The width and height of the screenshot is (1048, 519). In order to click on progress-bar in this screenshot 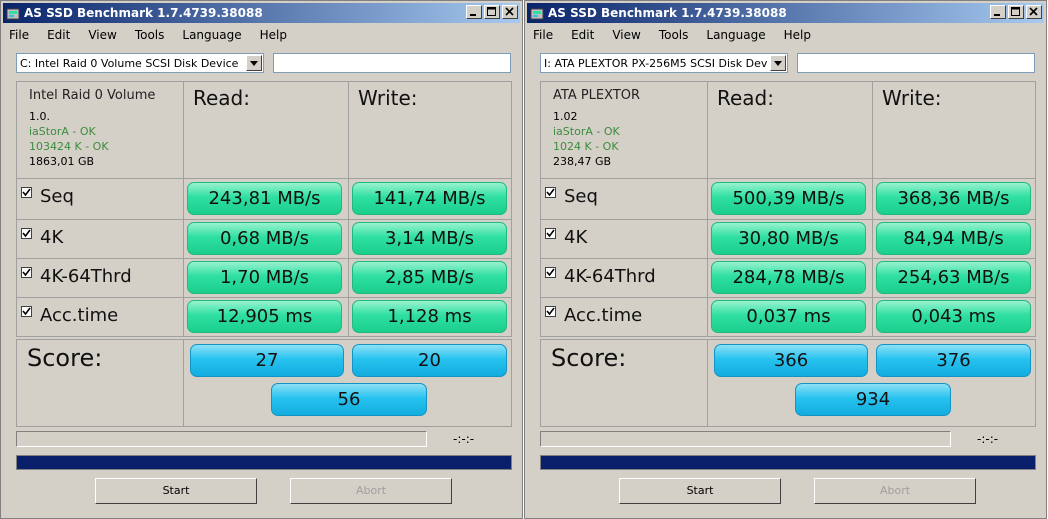, I will do `click(745, 439)`.